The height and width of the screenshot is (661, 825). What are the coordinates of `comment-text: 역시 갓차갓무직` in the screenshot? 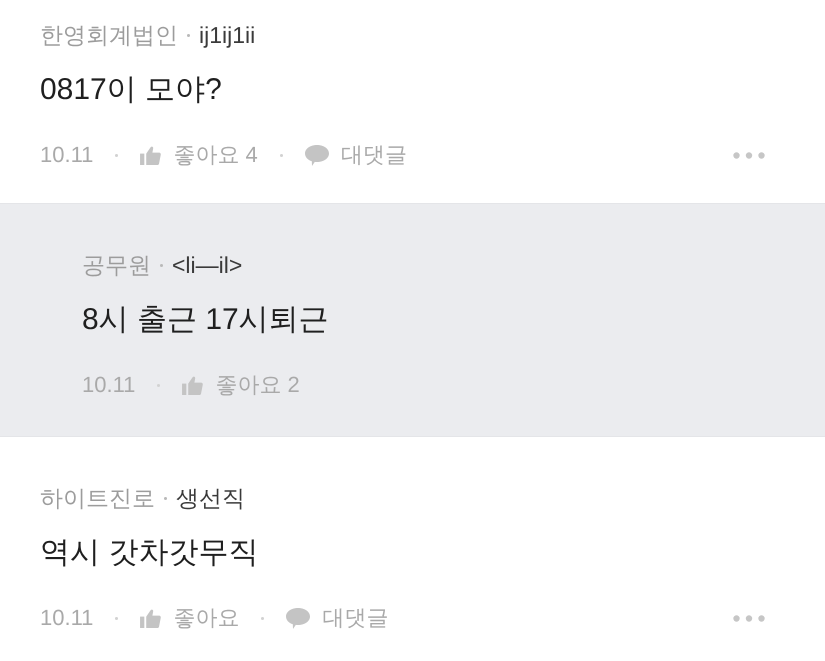 It's located at (149, 553).